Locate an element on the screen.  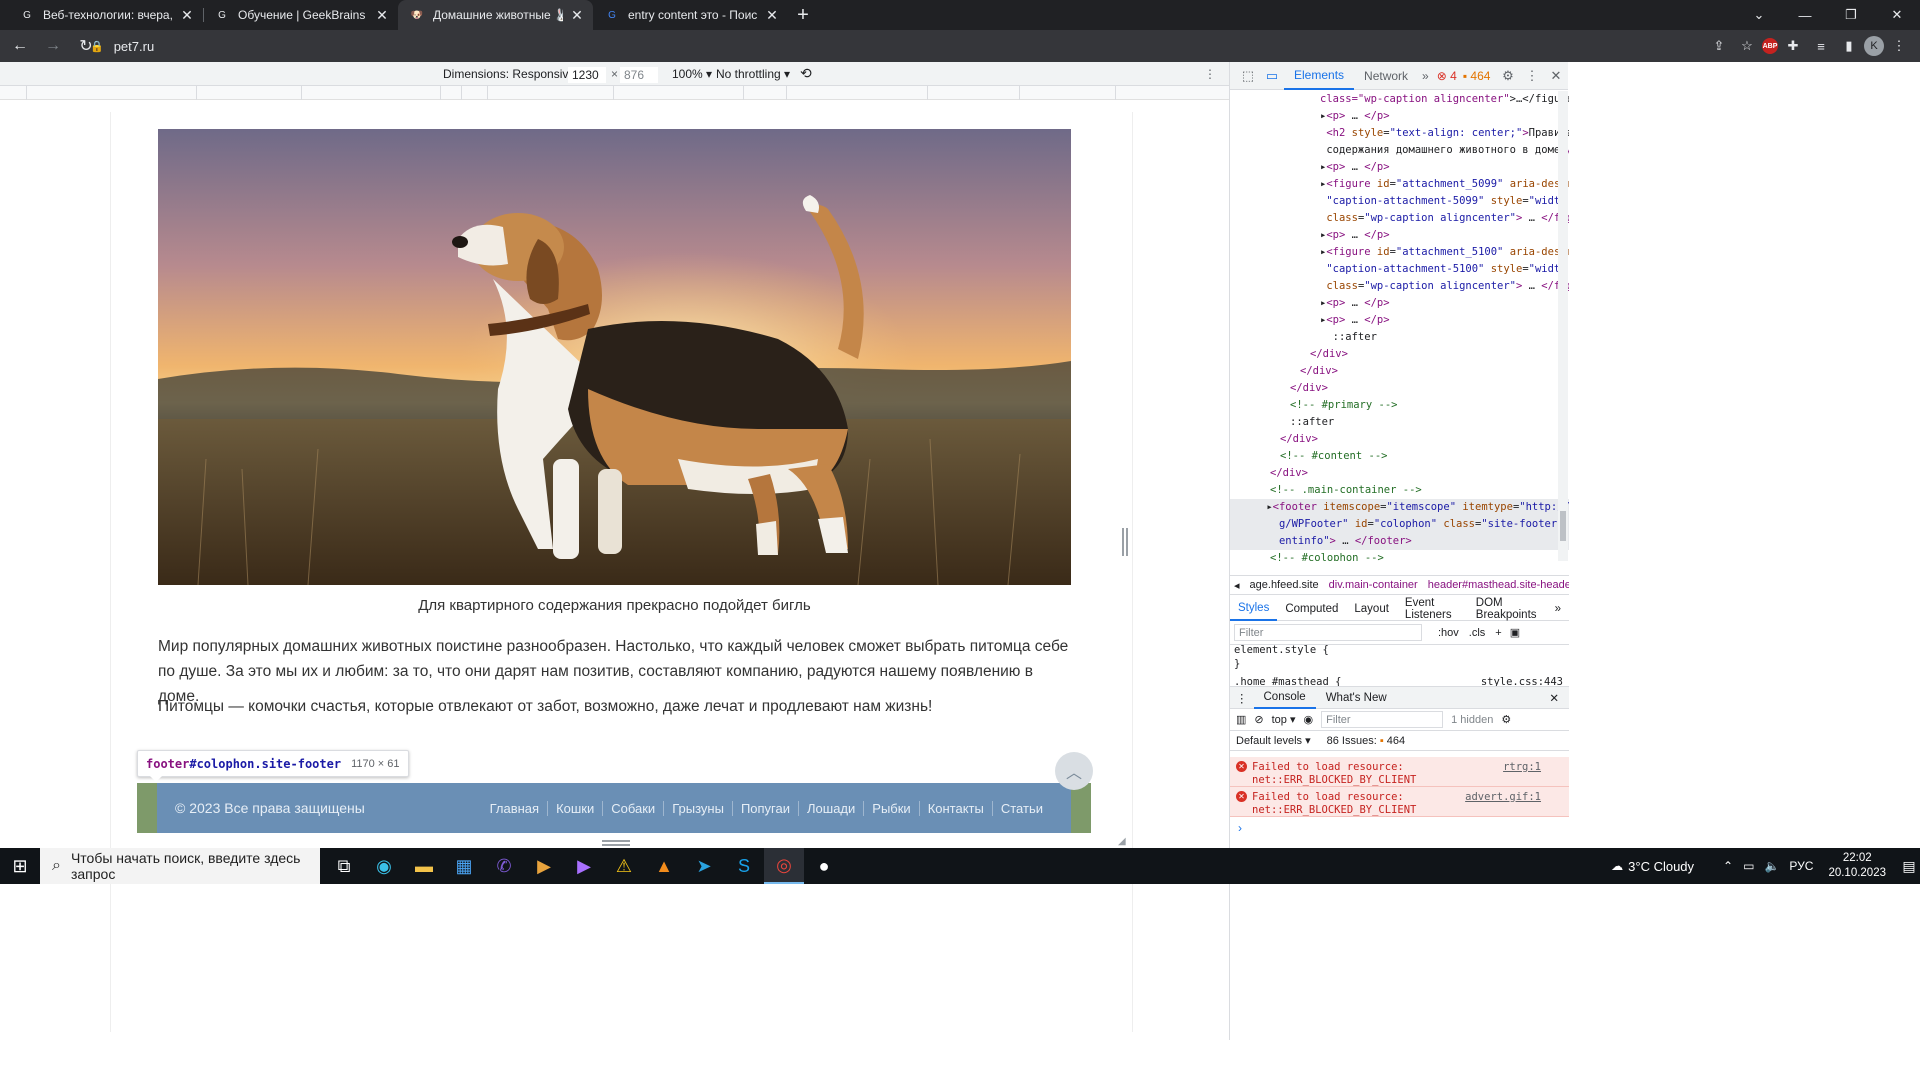
more-subtabs-icon: » is located at coordinates (1558, 609).